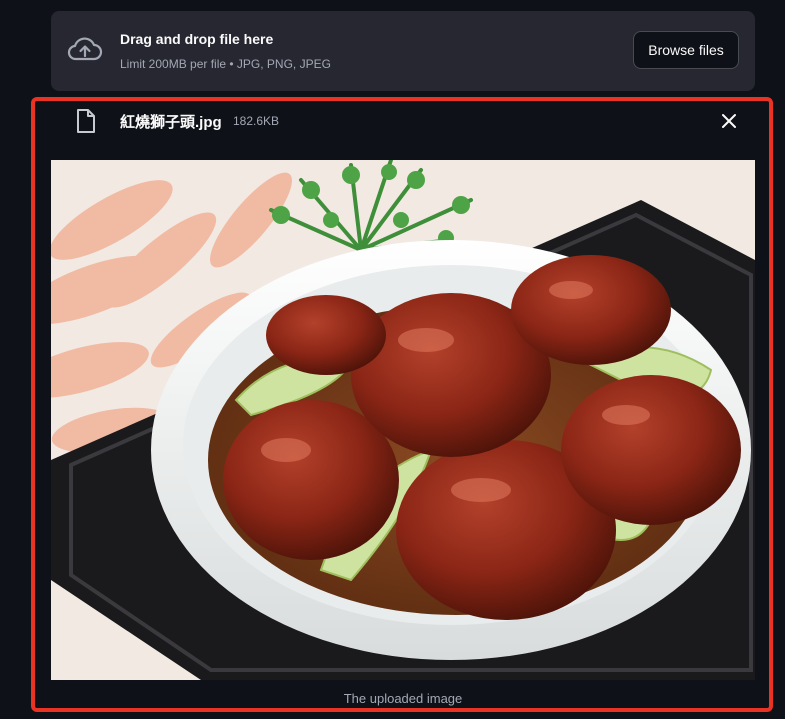  I want to click on image-caption: The uploaded image, so click(403, 698).